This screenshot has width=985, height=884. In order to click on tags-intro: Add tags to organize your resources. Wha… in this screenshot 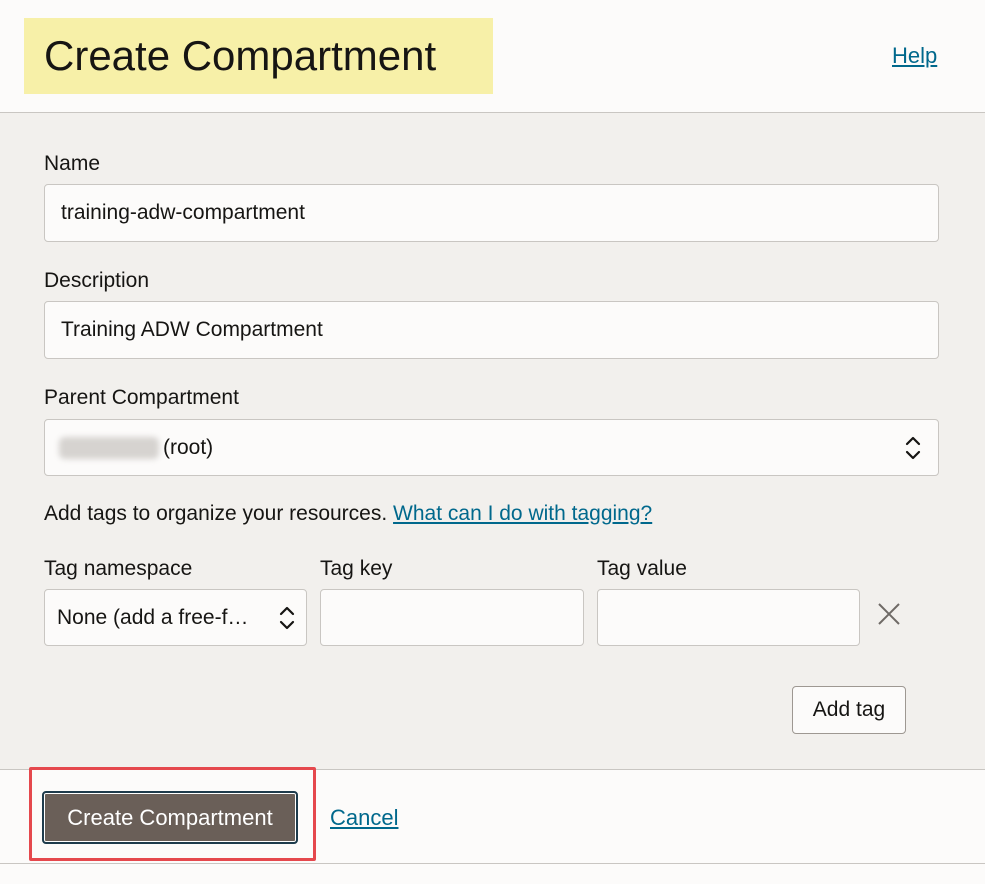, I will do `click(348, 514)`.